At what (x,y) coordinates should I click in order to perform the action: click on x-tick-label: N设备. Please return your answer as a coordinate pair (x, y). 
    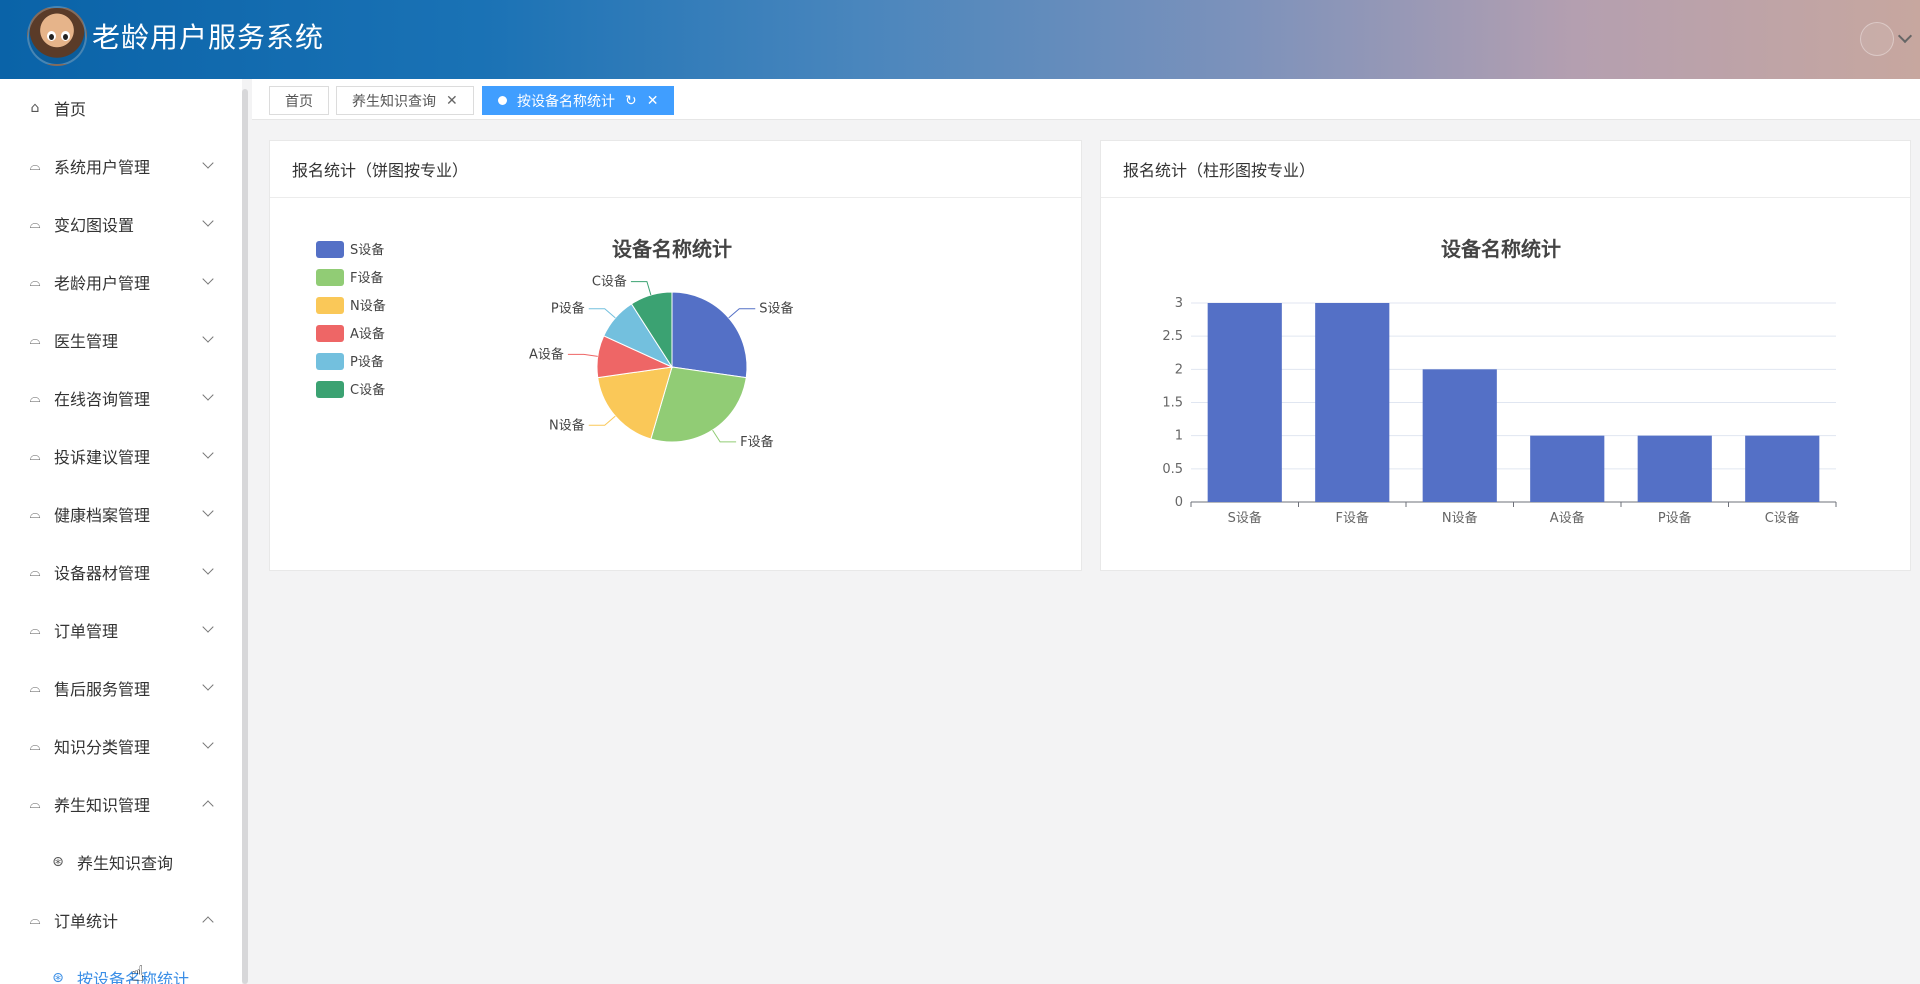
    Looking at the image, I should click on (1460, 518).